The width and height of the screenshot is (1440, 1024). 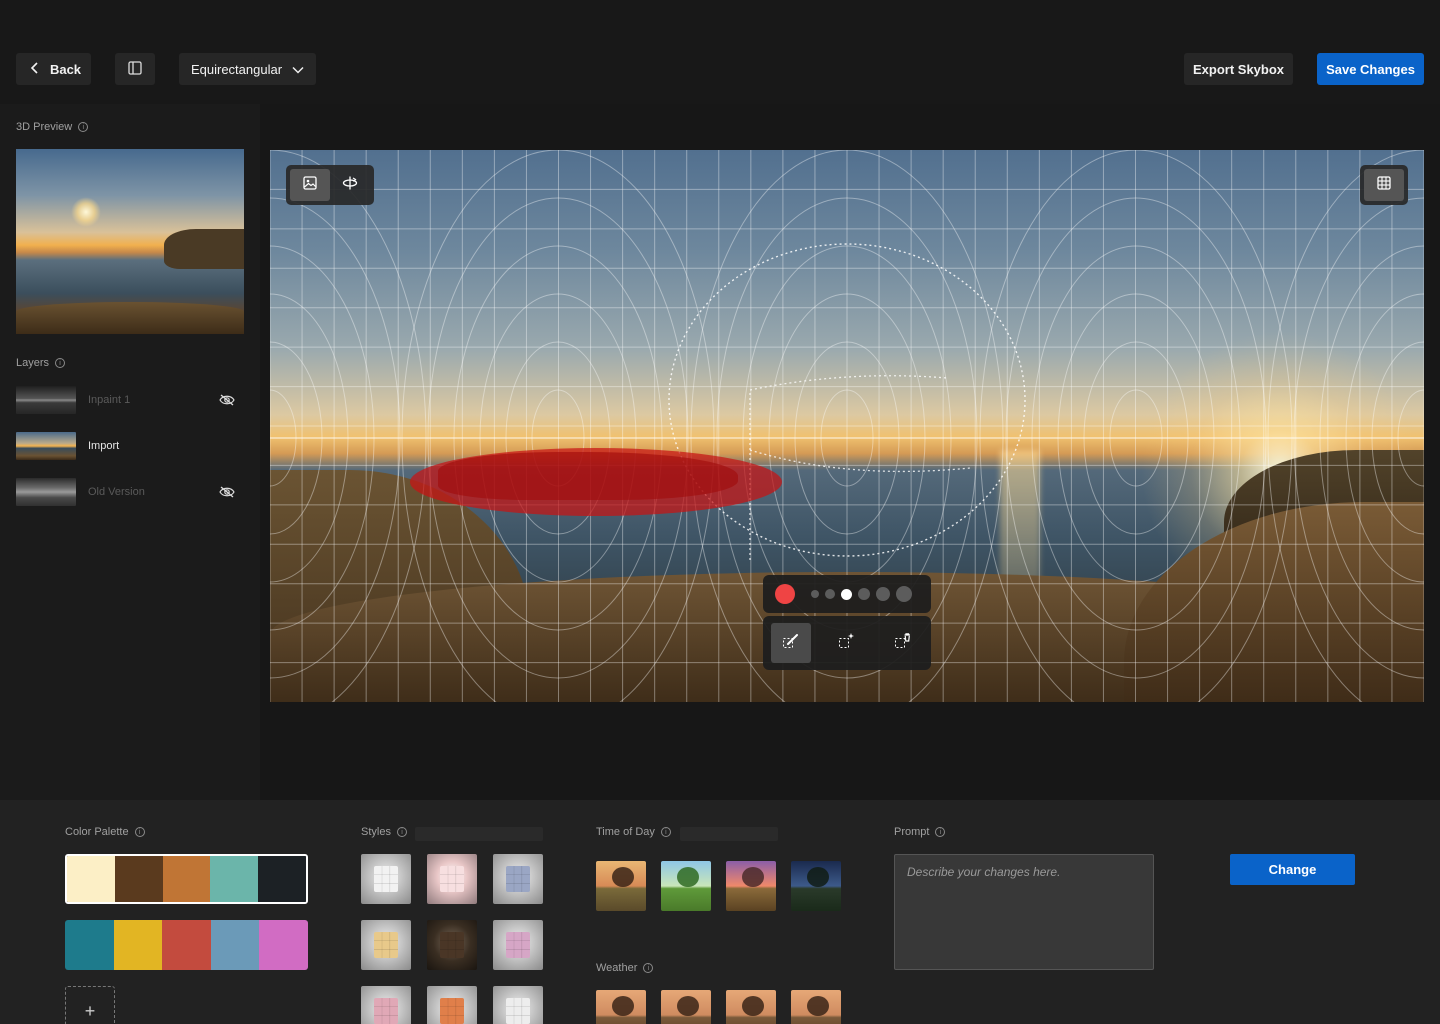 What do you see at coordinates (44, 127) in the screenshot?
I see `preview-label: 3D Preview` at bounding box center [44, 127].